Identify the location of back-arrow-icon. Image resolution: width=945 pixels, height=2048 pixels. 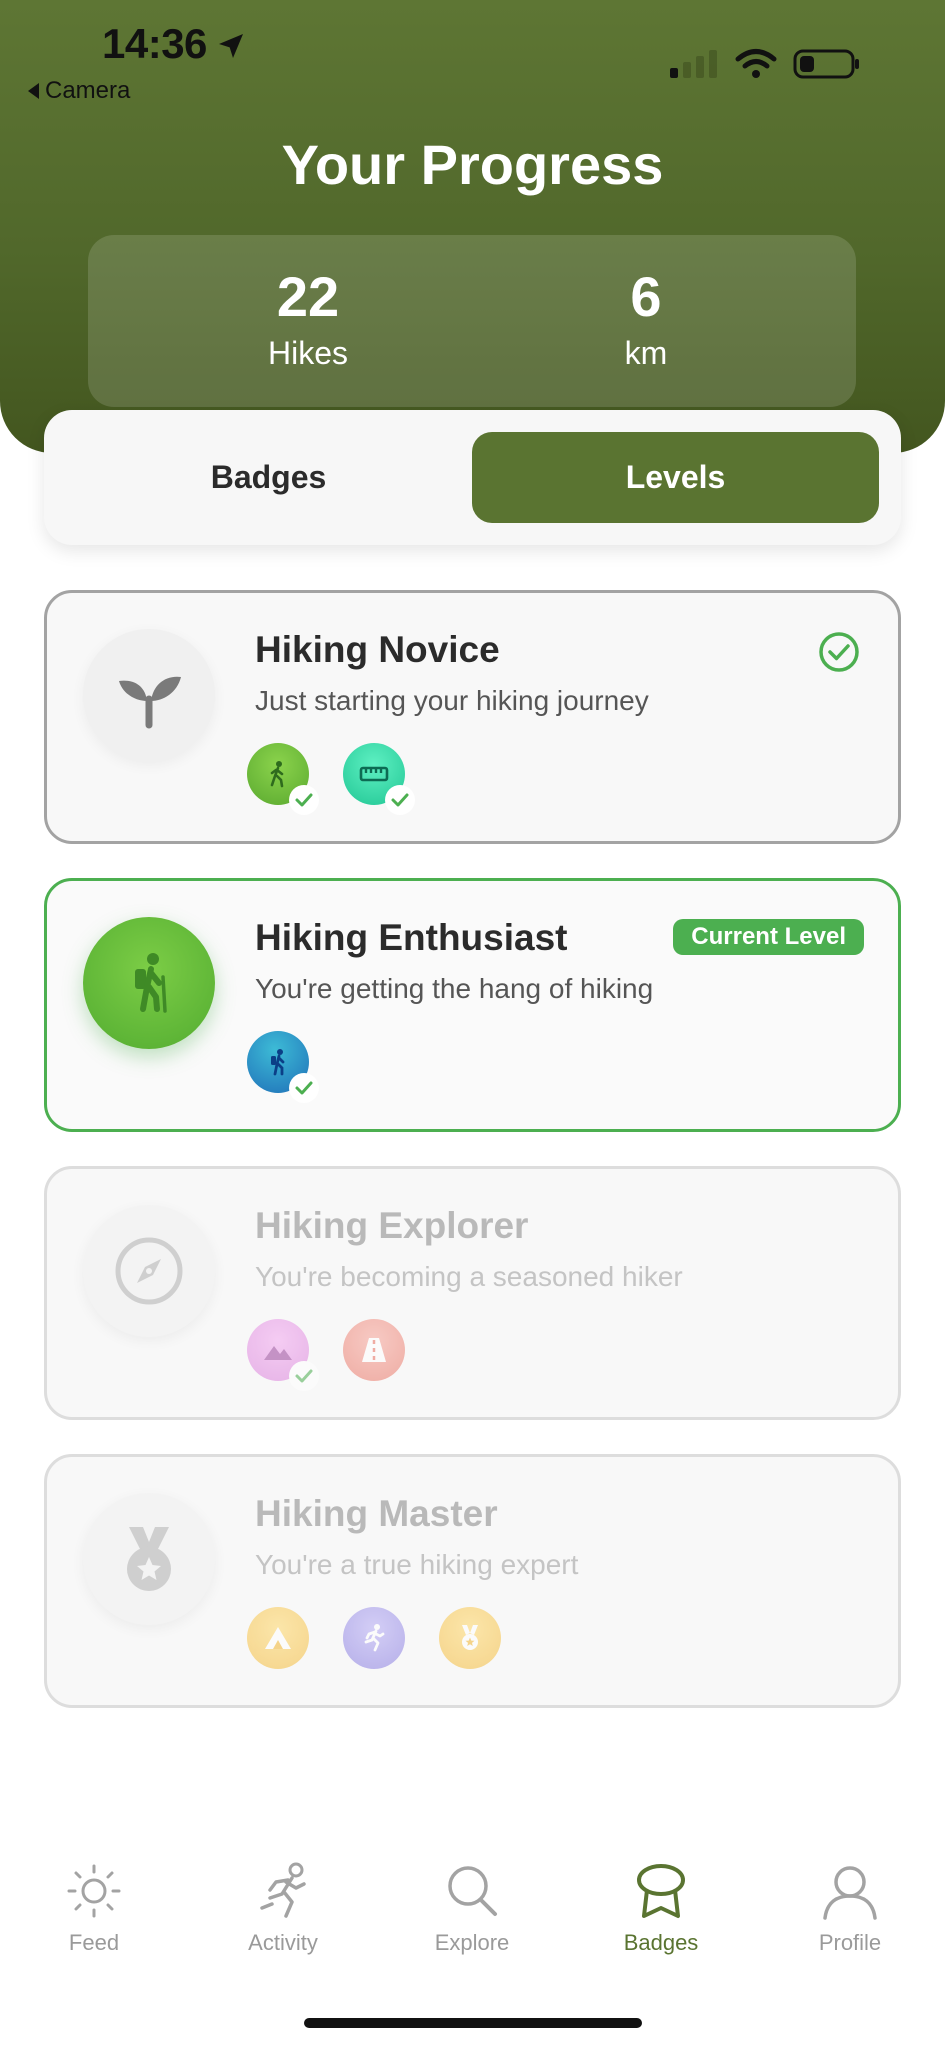
(33, 91).